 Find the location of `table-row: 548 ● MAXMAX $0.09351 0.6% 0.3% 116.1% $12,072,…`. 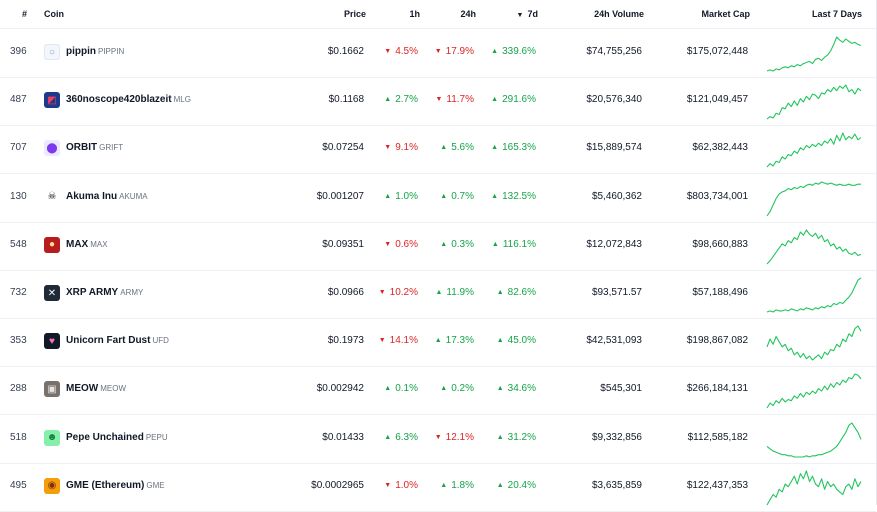

table-row: 548 ● MAXMAX $0.09351 0.6% 0.3% 116.1% $12,072,… is located at coordinates (438, 246).